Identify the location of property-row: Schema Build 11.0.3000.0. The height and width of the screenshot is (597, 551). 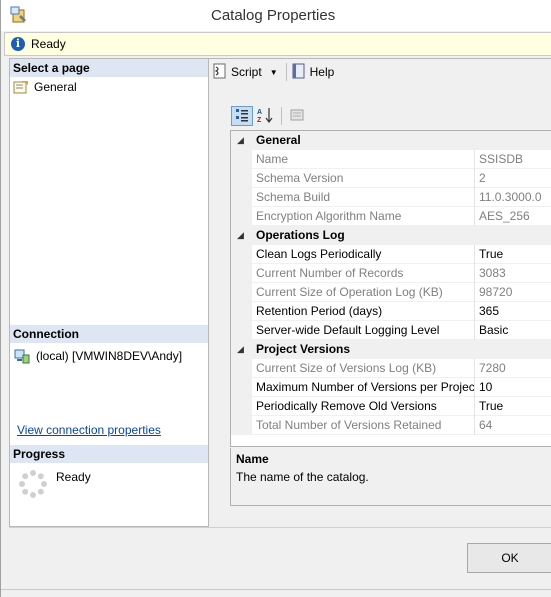
(391, 197).